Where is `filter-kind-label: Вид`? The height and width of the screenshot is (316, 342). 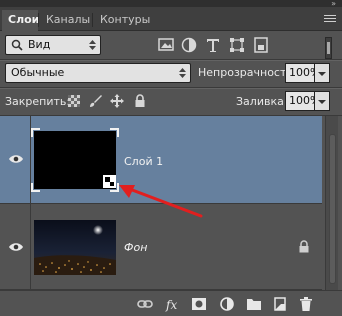 filter-kind-label: Вид is located at coordinates (39, 44).